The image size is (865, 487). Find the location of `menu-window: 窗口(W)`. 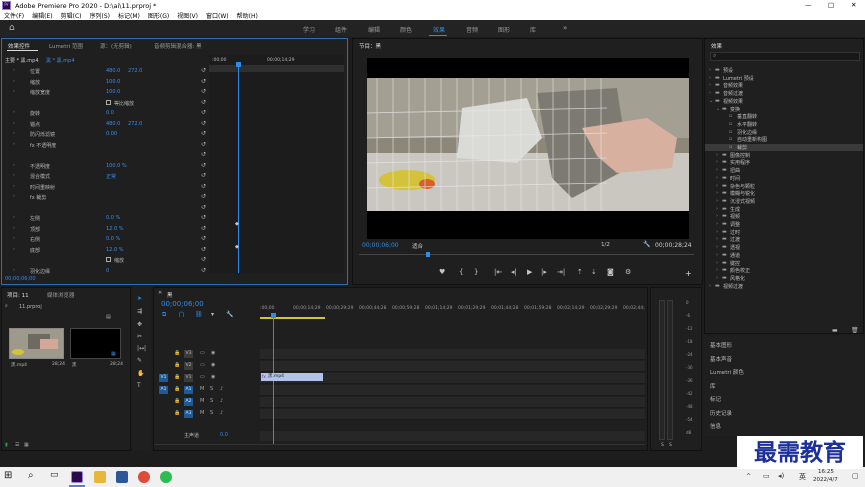

menu-window: 窗口(W) is located at coordinates (217, 15).